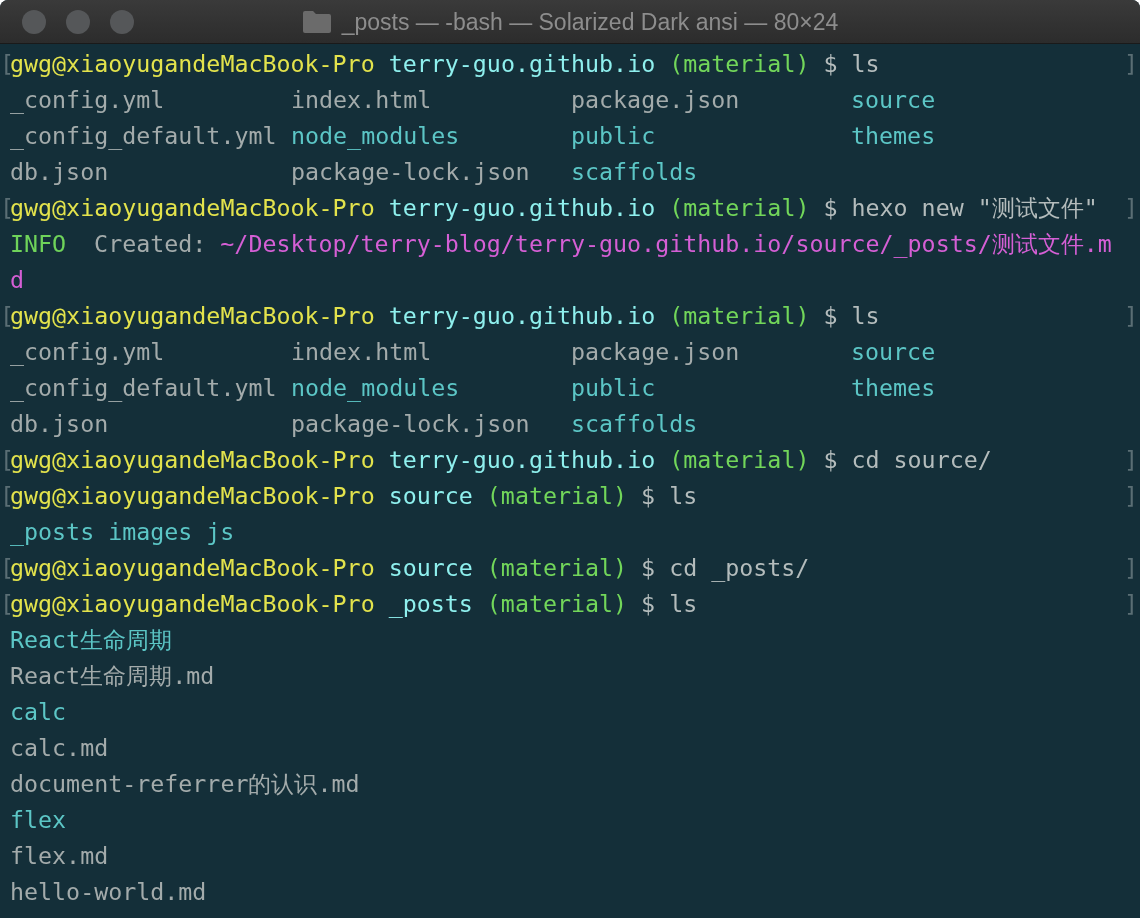  I want to click on file-name: flex.md, so click(59, 856).